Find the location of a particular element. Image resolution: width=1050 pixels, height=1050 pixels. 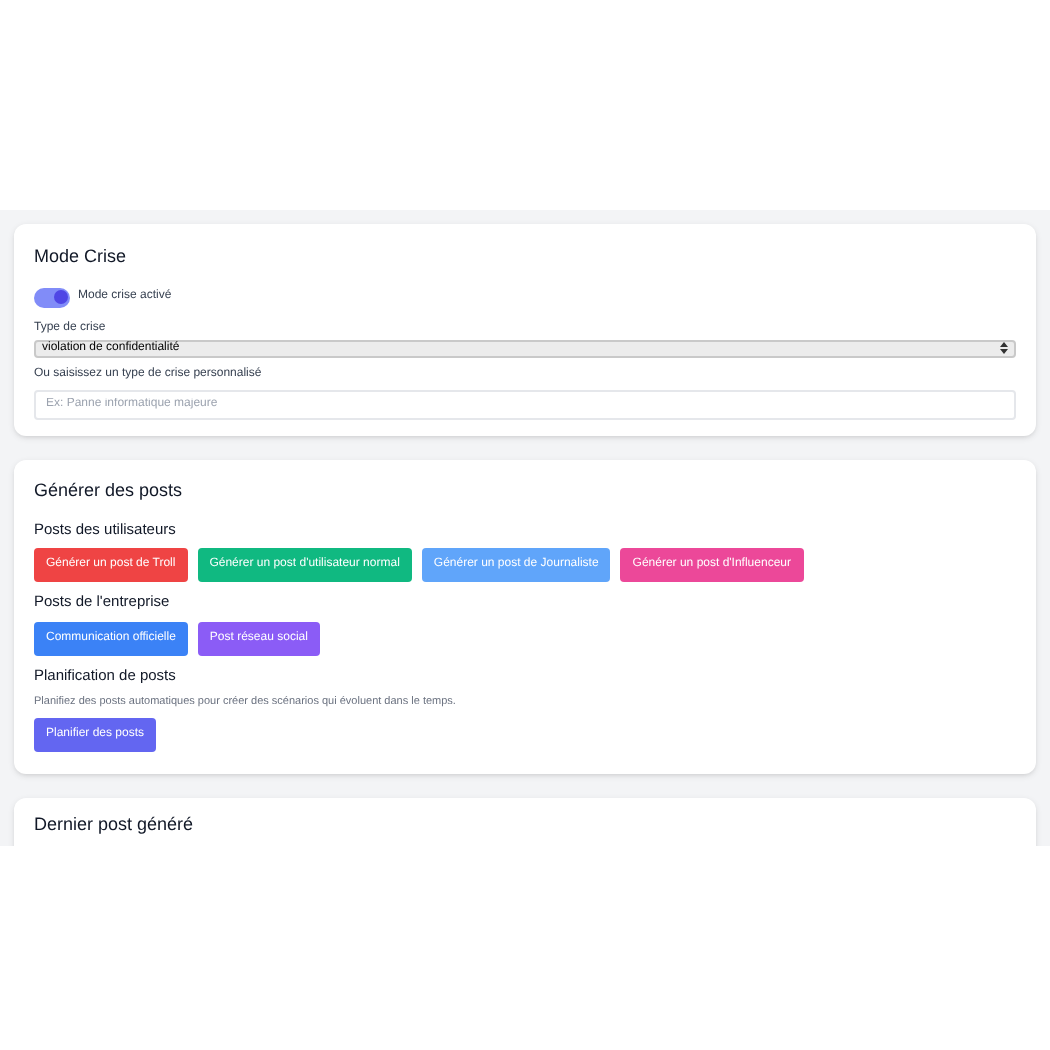

dropdown-arrows-icon is located at coordinates (1004, 348).